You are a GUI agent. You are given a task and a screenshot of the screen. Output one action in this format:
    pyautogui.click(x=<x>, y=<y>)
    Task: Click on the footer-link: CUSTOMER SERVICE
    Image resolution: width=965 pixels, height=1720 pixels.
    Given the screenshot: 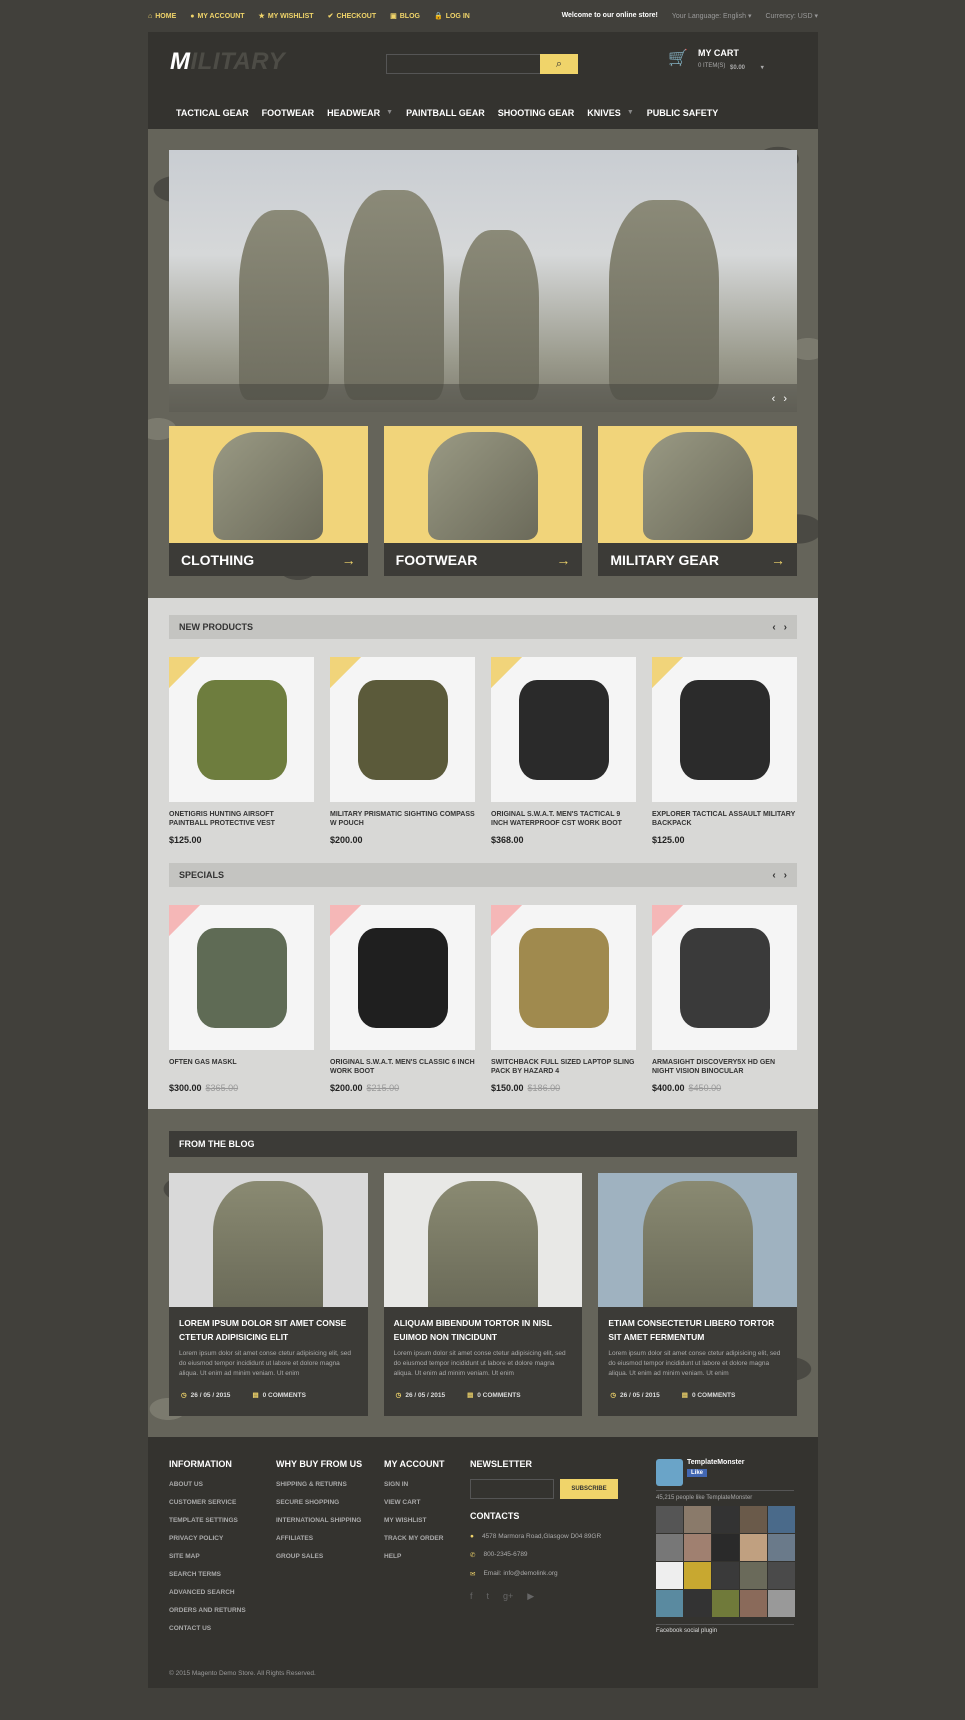 What is the action you would take?
    pyautogui.click(x=207, y=1502)
    